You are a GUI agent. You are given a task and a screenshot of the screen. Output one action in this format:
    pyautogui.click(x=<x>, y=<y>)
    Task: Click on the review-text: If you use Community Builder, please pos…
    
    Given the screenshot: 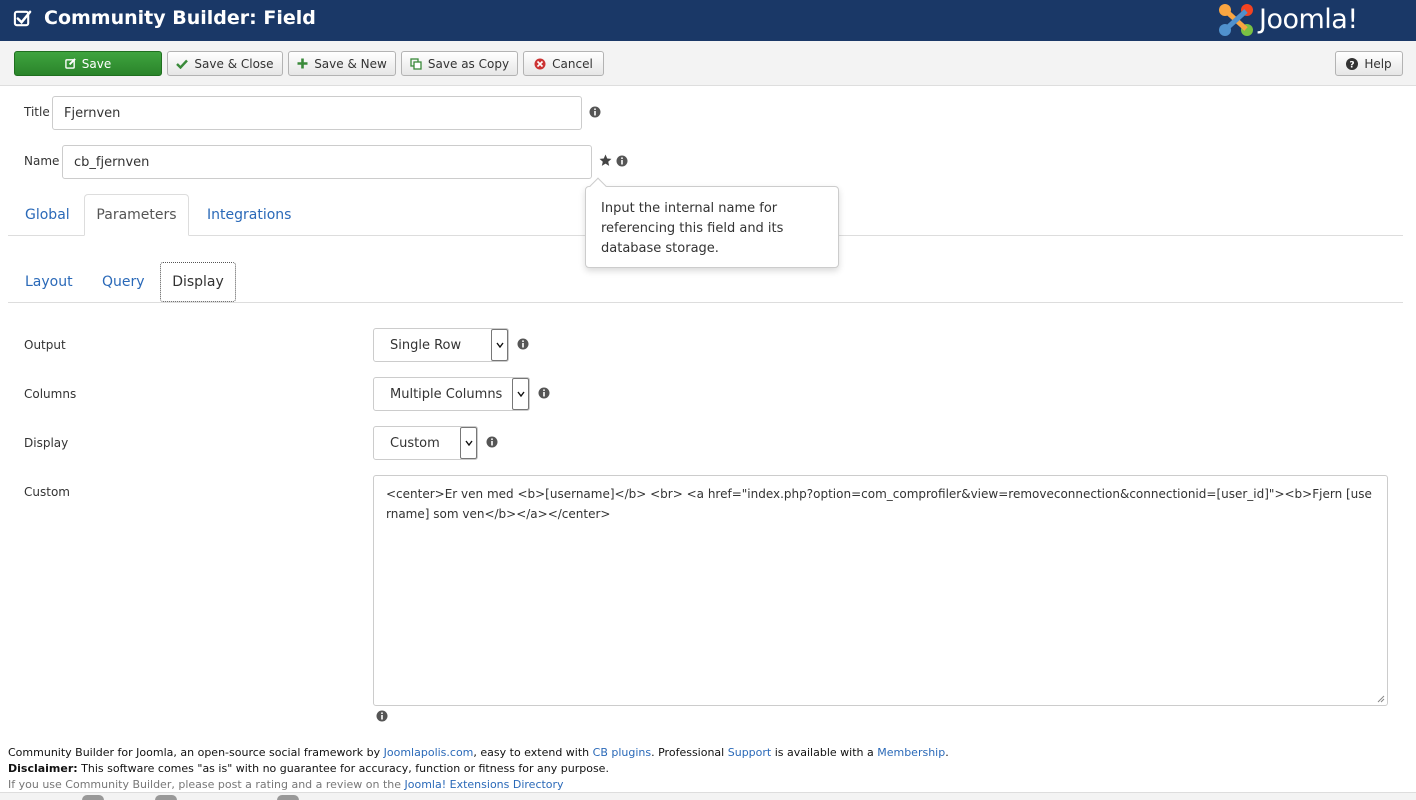 What is the action you would take?
    pyautogui.click(x=206, y=784)
    